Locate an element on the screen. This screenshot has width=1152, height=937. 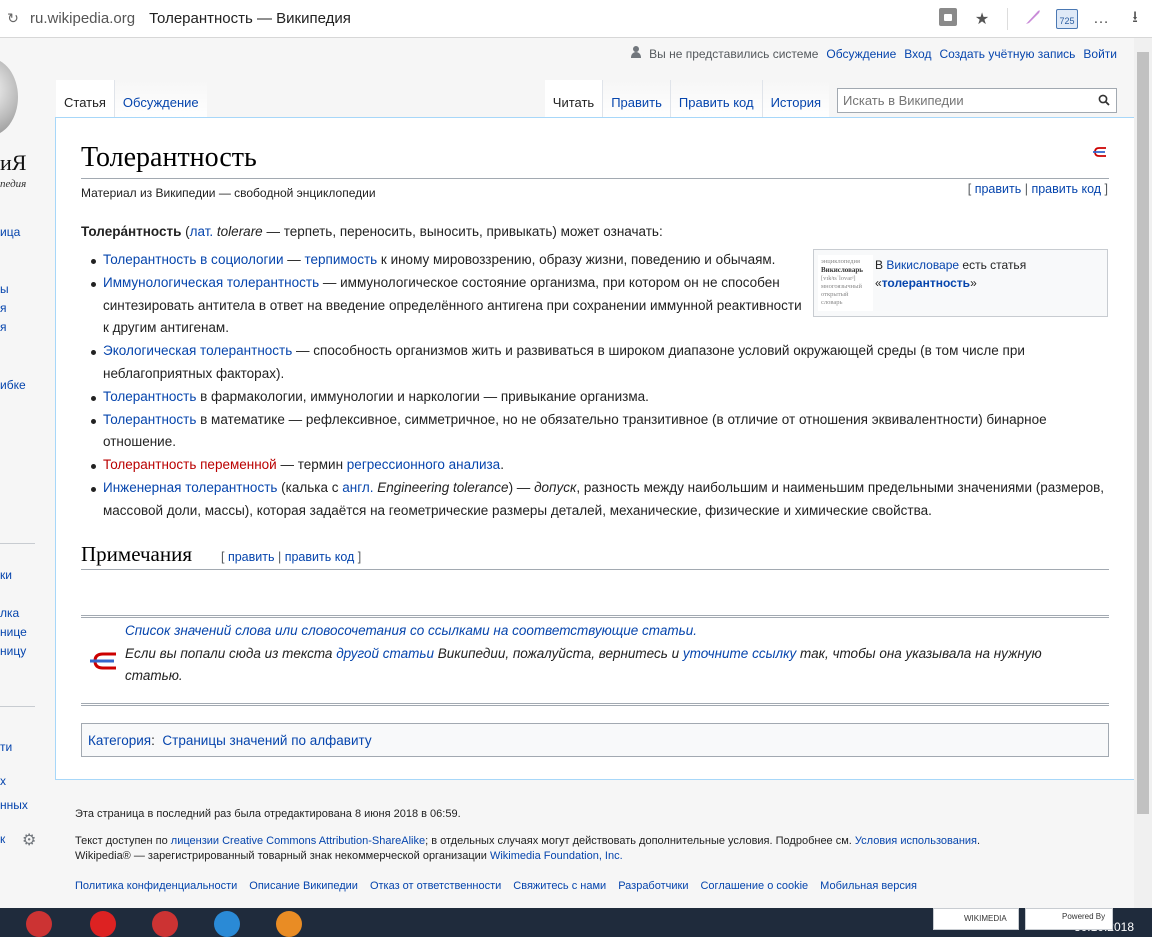
privacy-link: Политика конфиденциальности is located at coordinates (156, 886).